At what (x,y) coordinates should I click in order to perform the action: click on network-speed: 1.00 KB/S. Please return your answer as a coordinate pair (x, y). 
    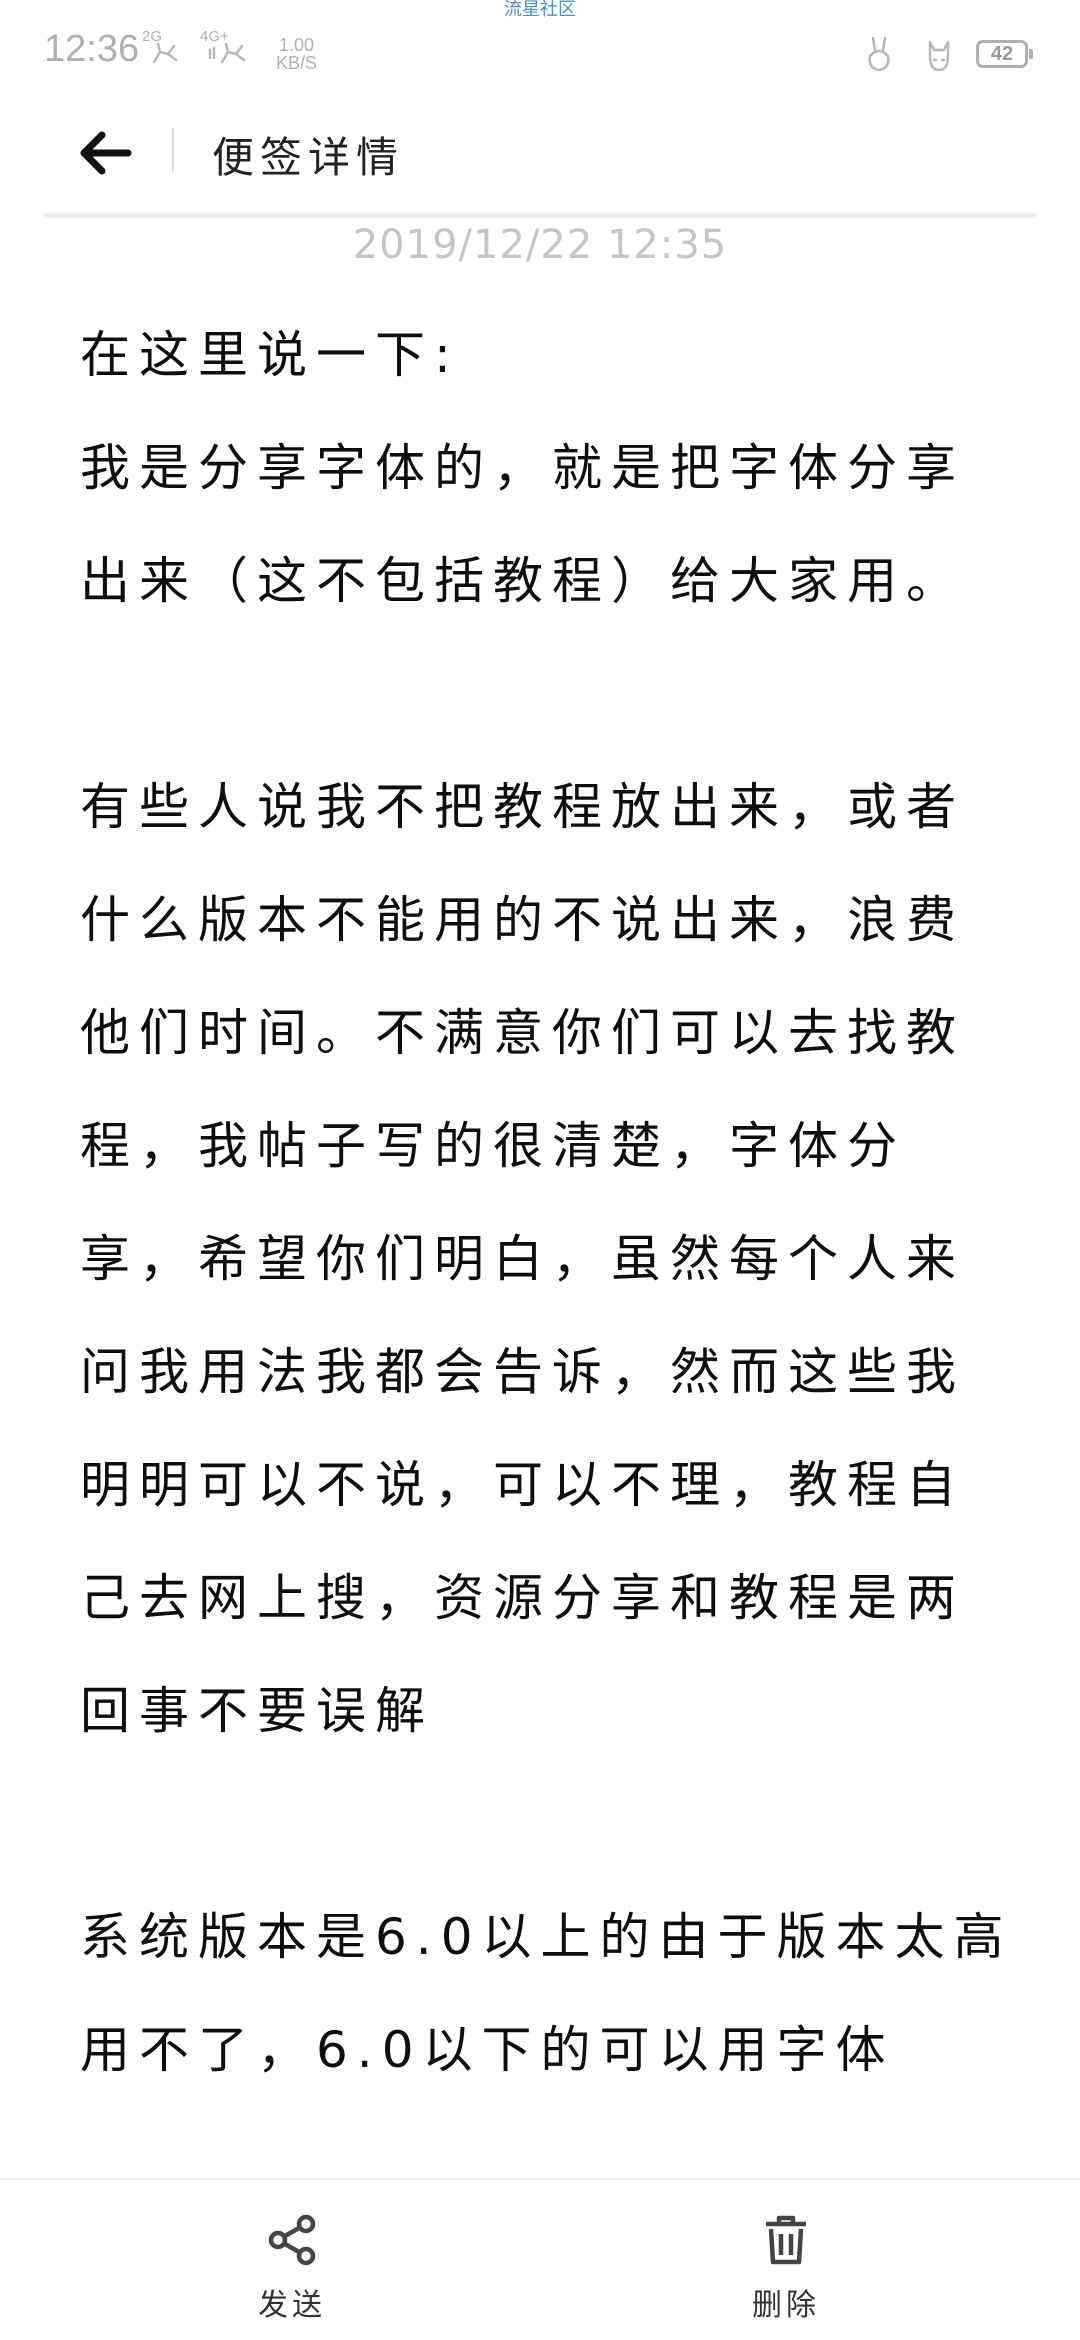
    Looking at the image, I should click on (296, 54).